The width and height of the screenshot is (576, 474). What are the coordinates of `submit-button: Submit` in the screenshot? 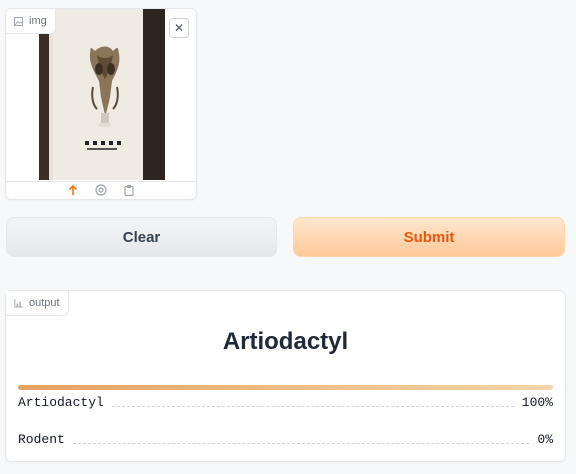 It's located at (429, 237).